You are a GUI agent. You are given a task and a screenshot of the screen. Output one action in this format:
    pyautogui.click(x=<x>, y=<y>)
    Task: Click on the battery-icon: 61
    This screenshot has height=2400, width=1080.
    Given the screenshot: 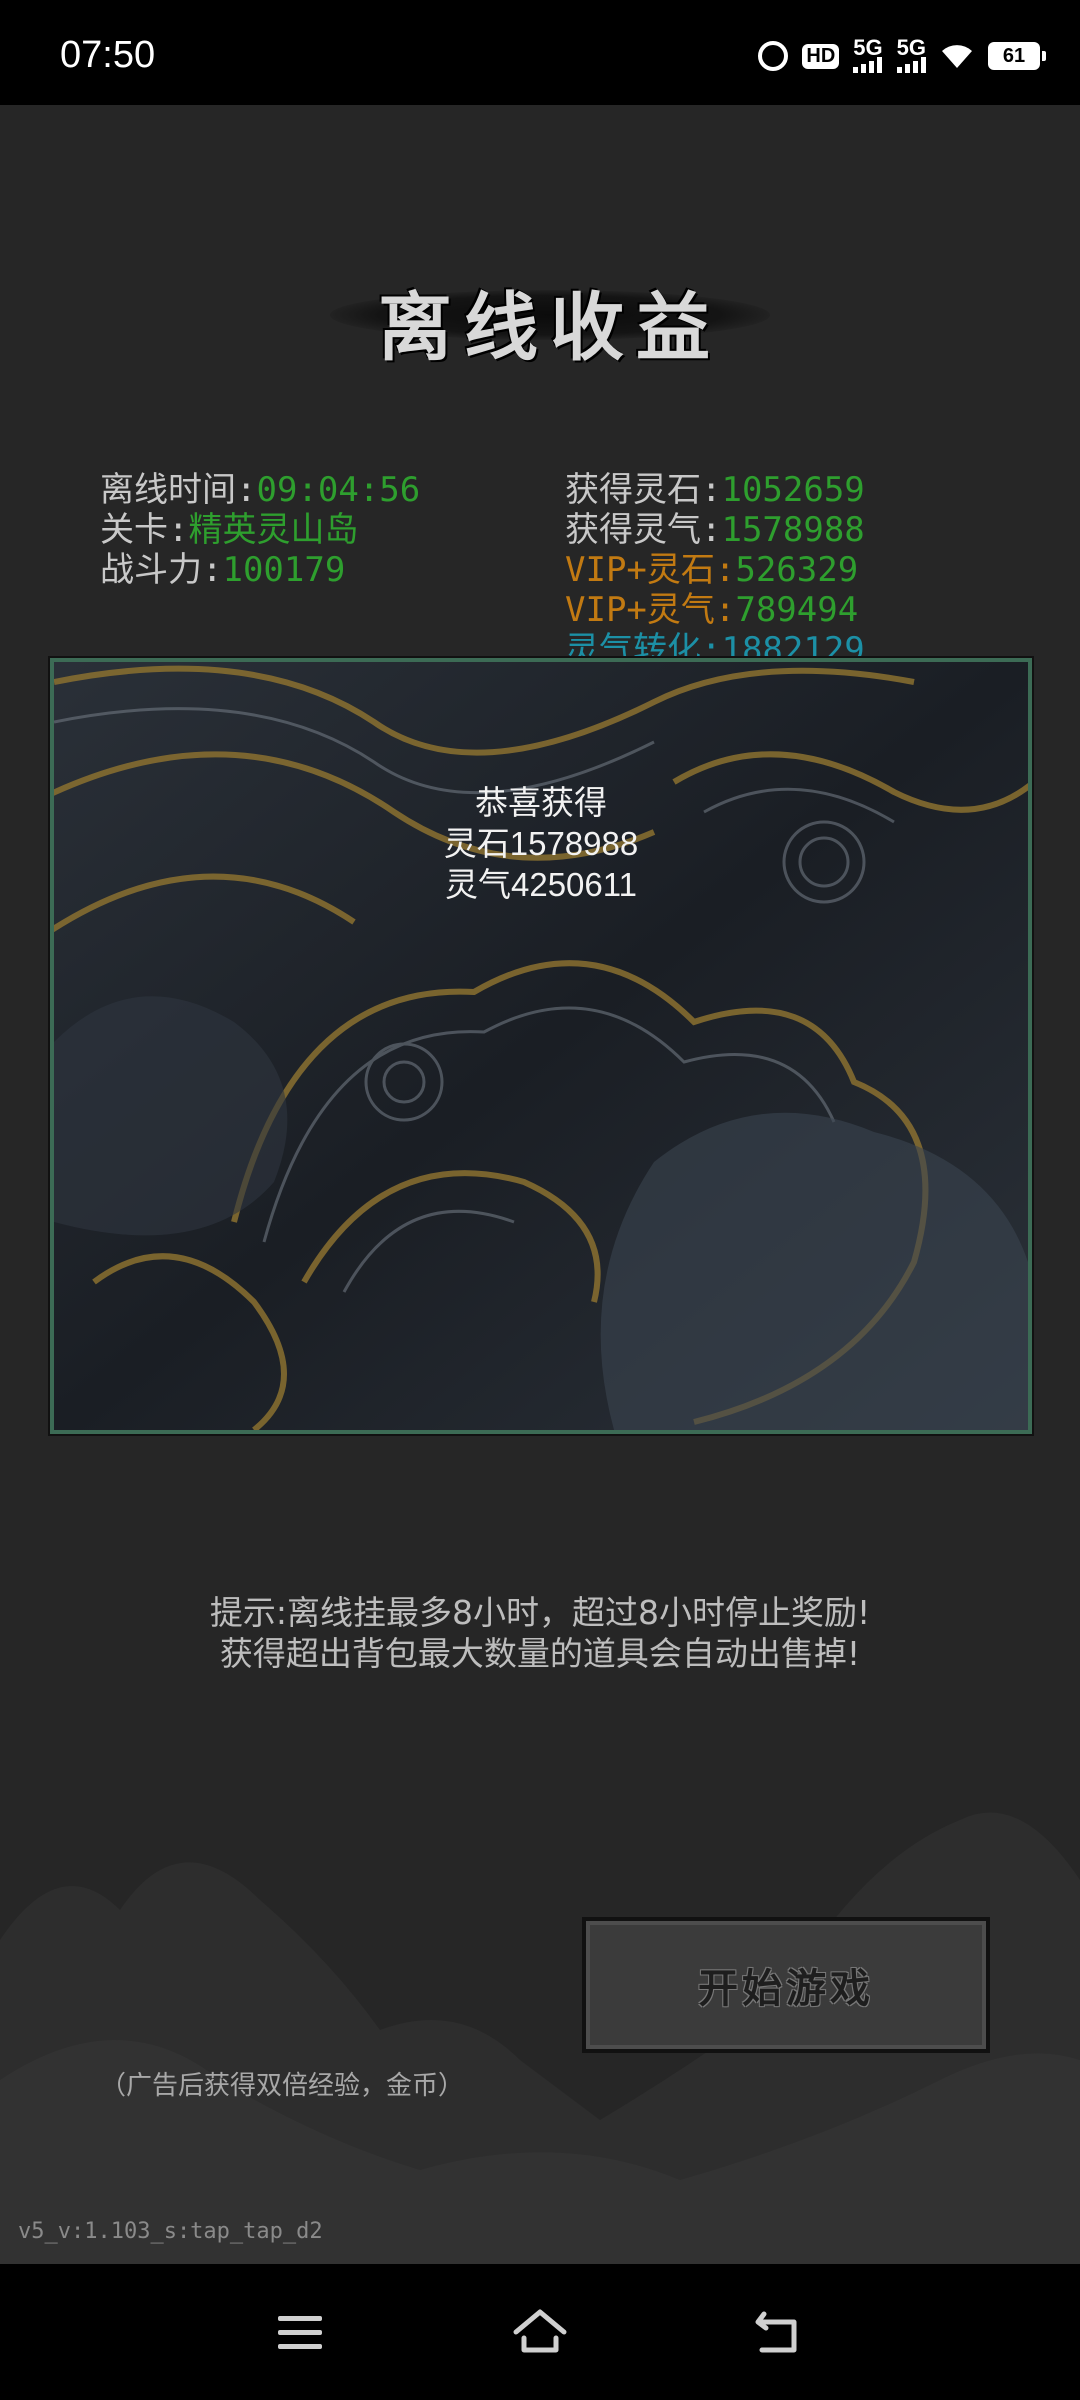 What is the action you would take?
    pyautogui.click(x=1017, y=56)
    